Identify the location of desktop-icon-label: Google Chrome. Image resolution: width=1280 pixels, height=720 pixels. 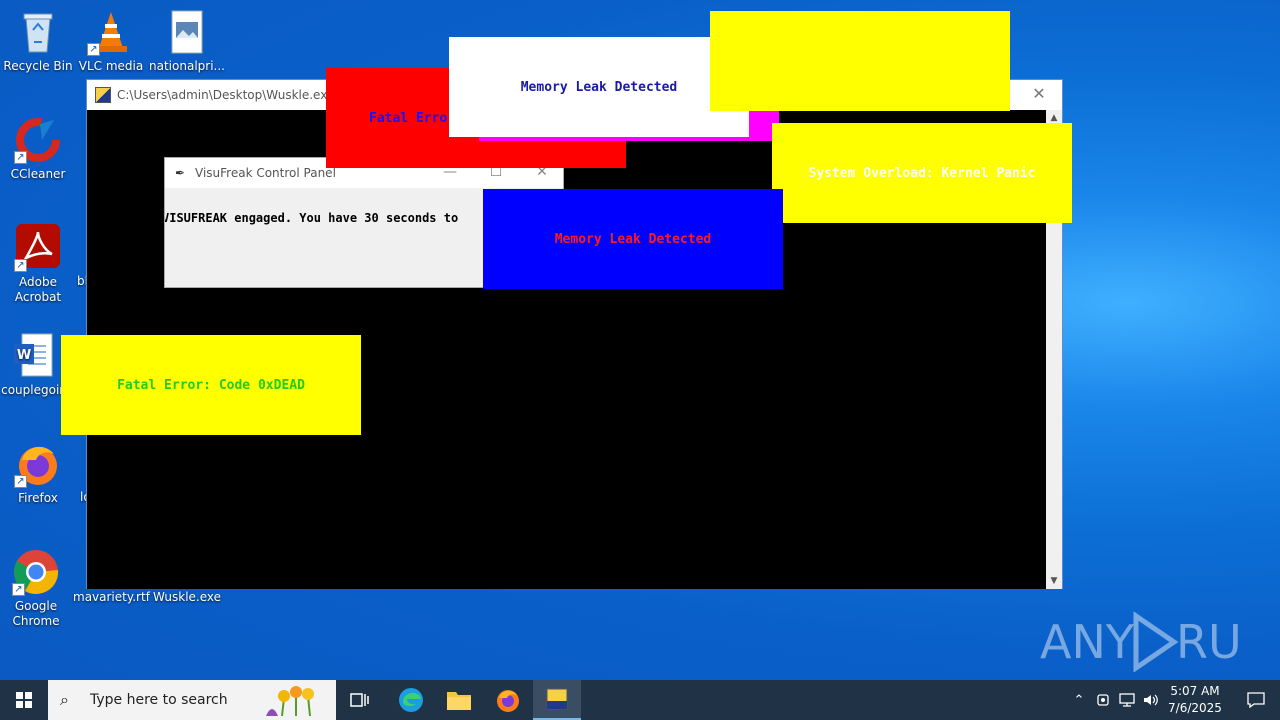
(36, 613).